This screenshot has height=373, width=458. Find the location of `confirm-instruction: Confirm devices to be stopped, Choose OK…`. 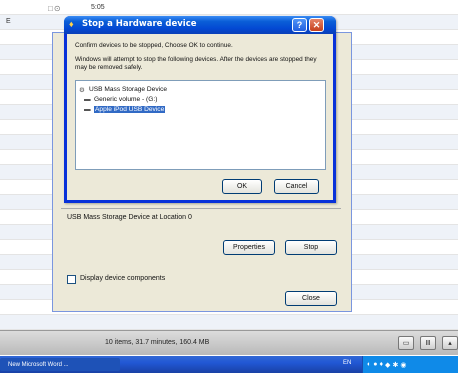

confirm-instruction: Confirm devices to be stopped, Choose OK… is located at coordinates (154, 45).